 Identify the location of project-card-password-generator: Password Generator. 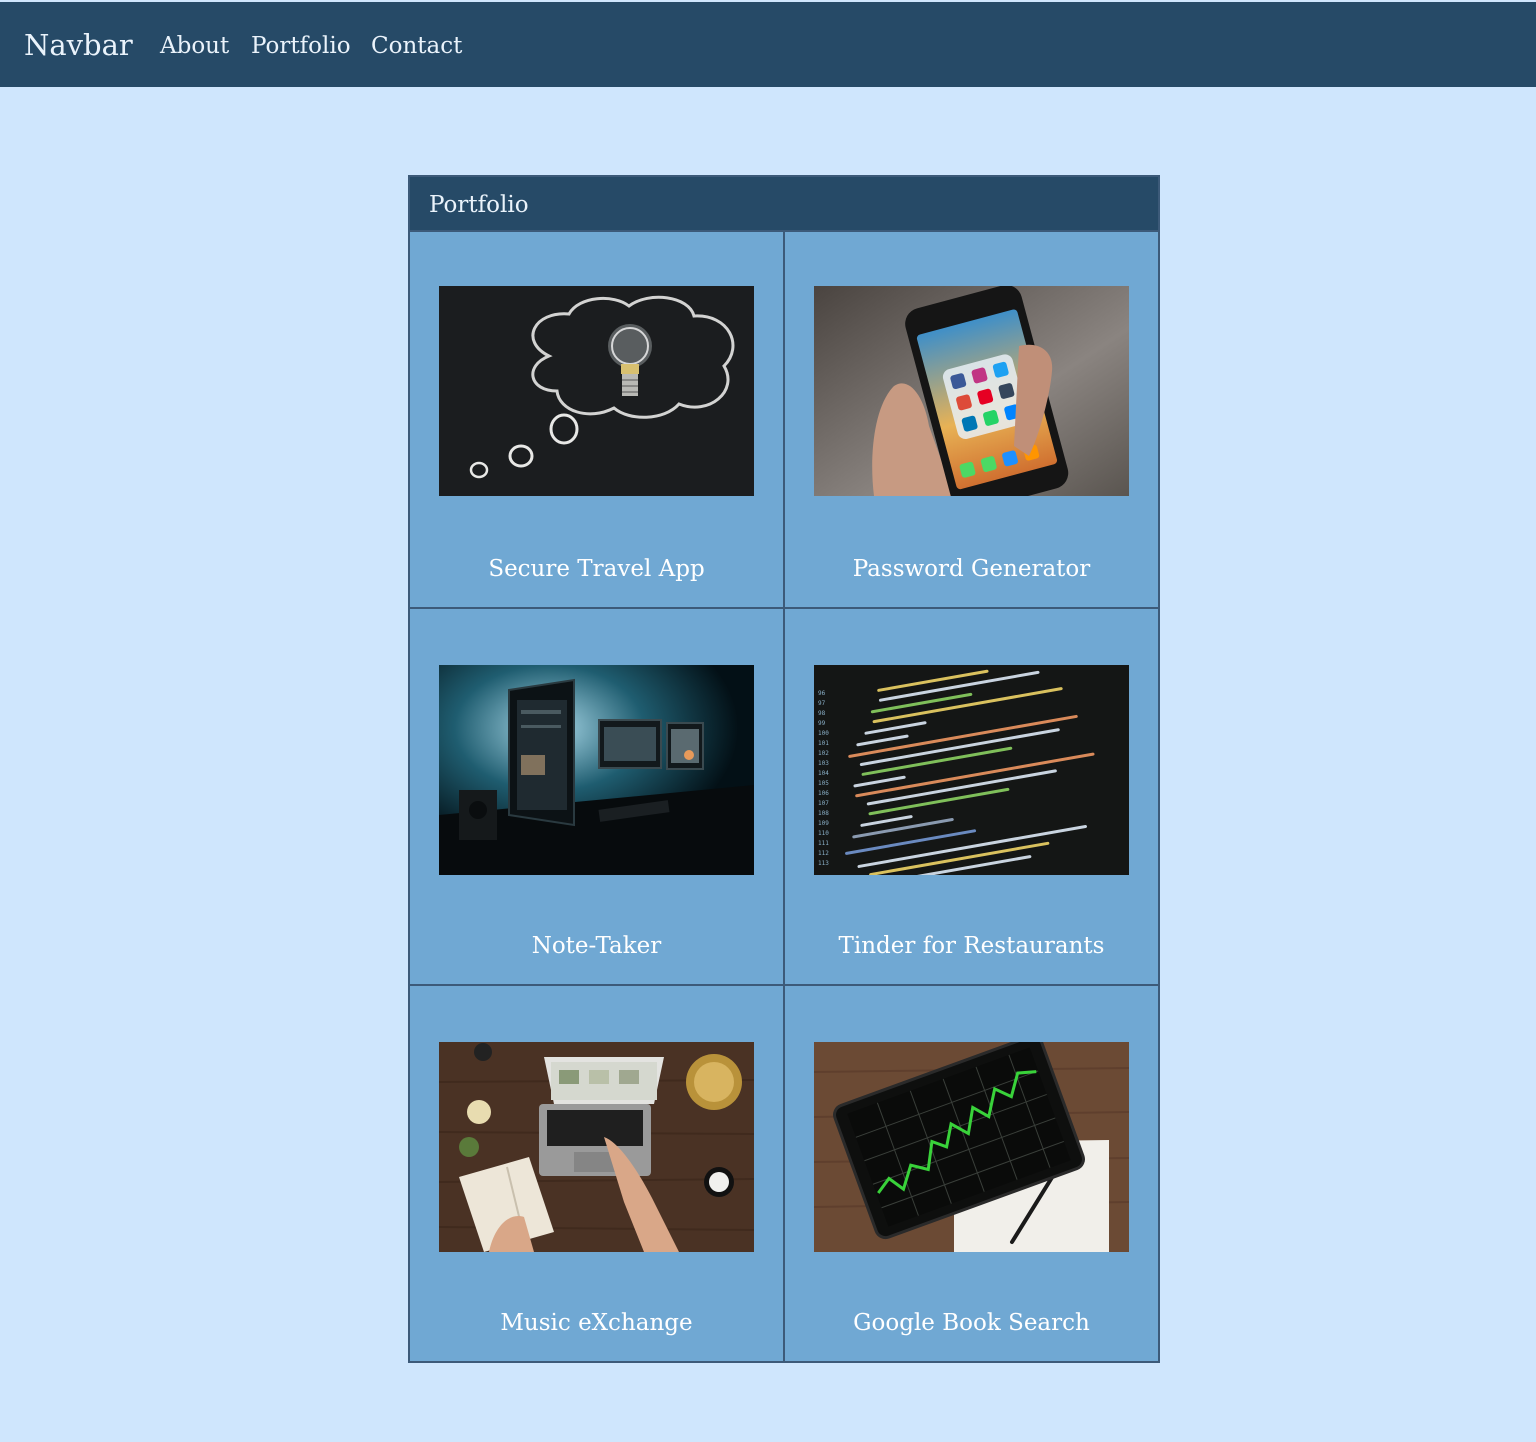
(970, 420).